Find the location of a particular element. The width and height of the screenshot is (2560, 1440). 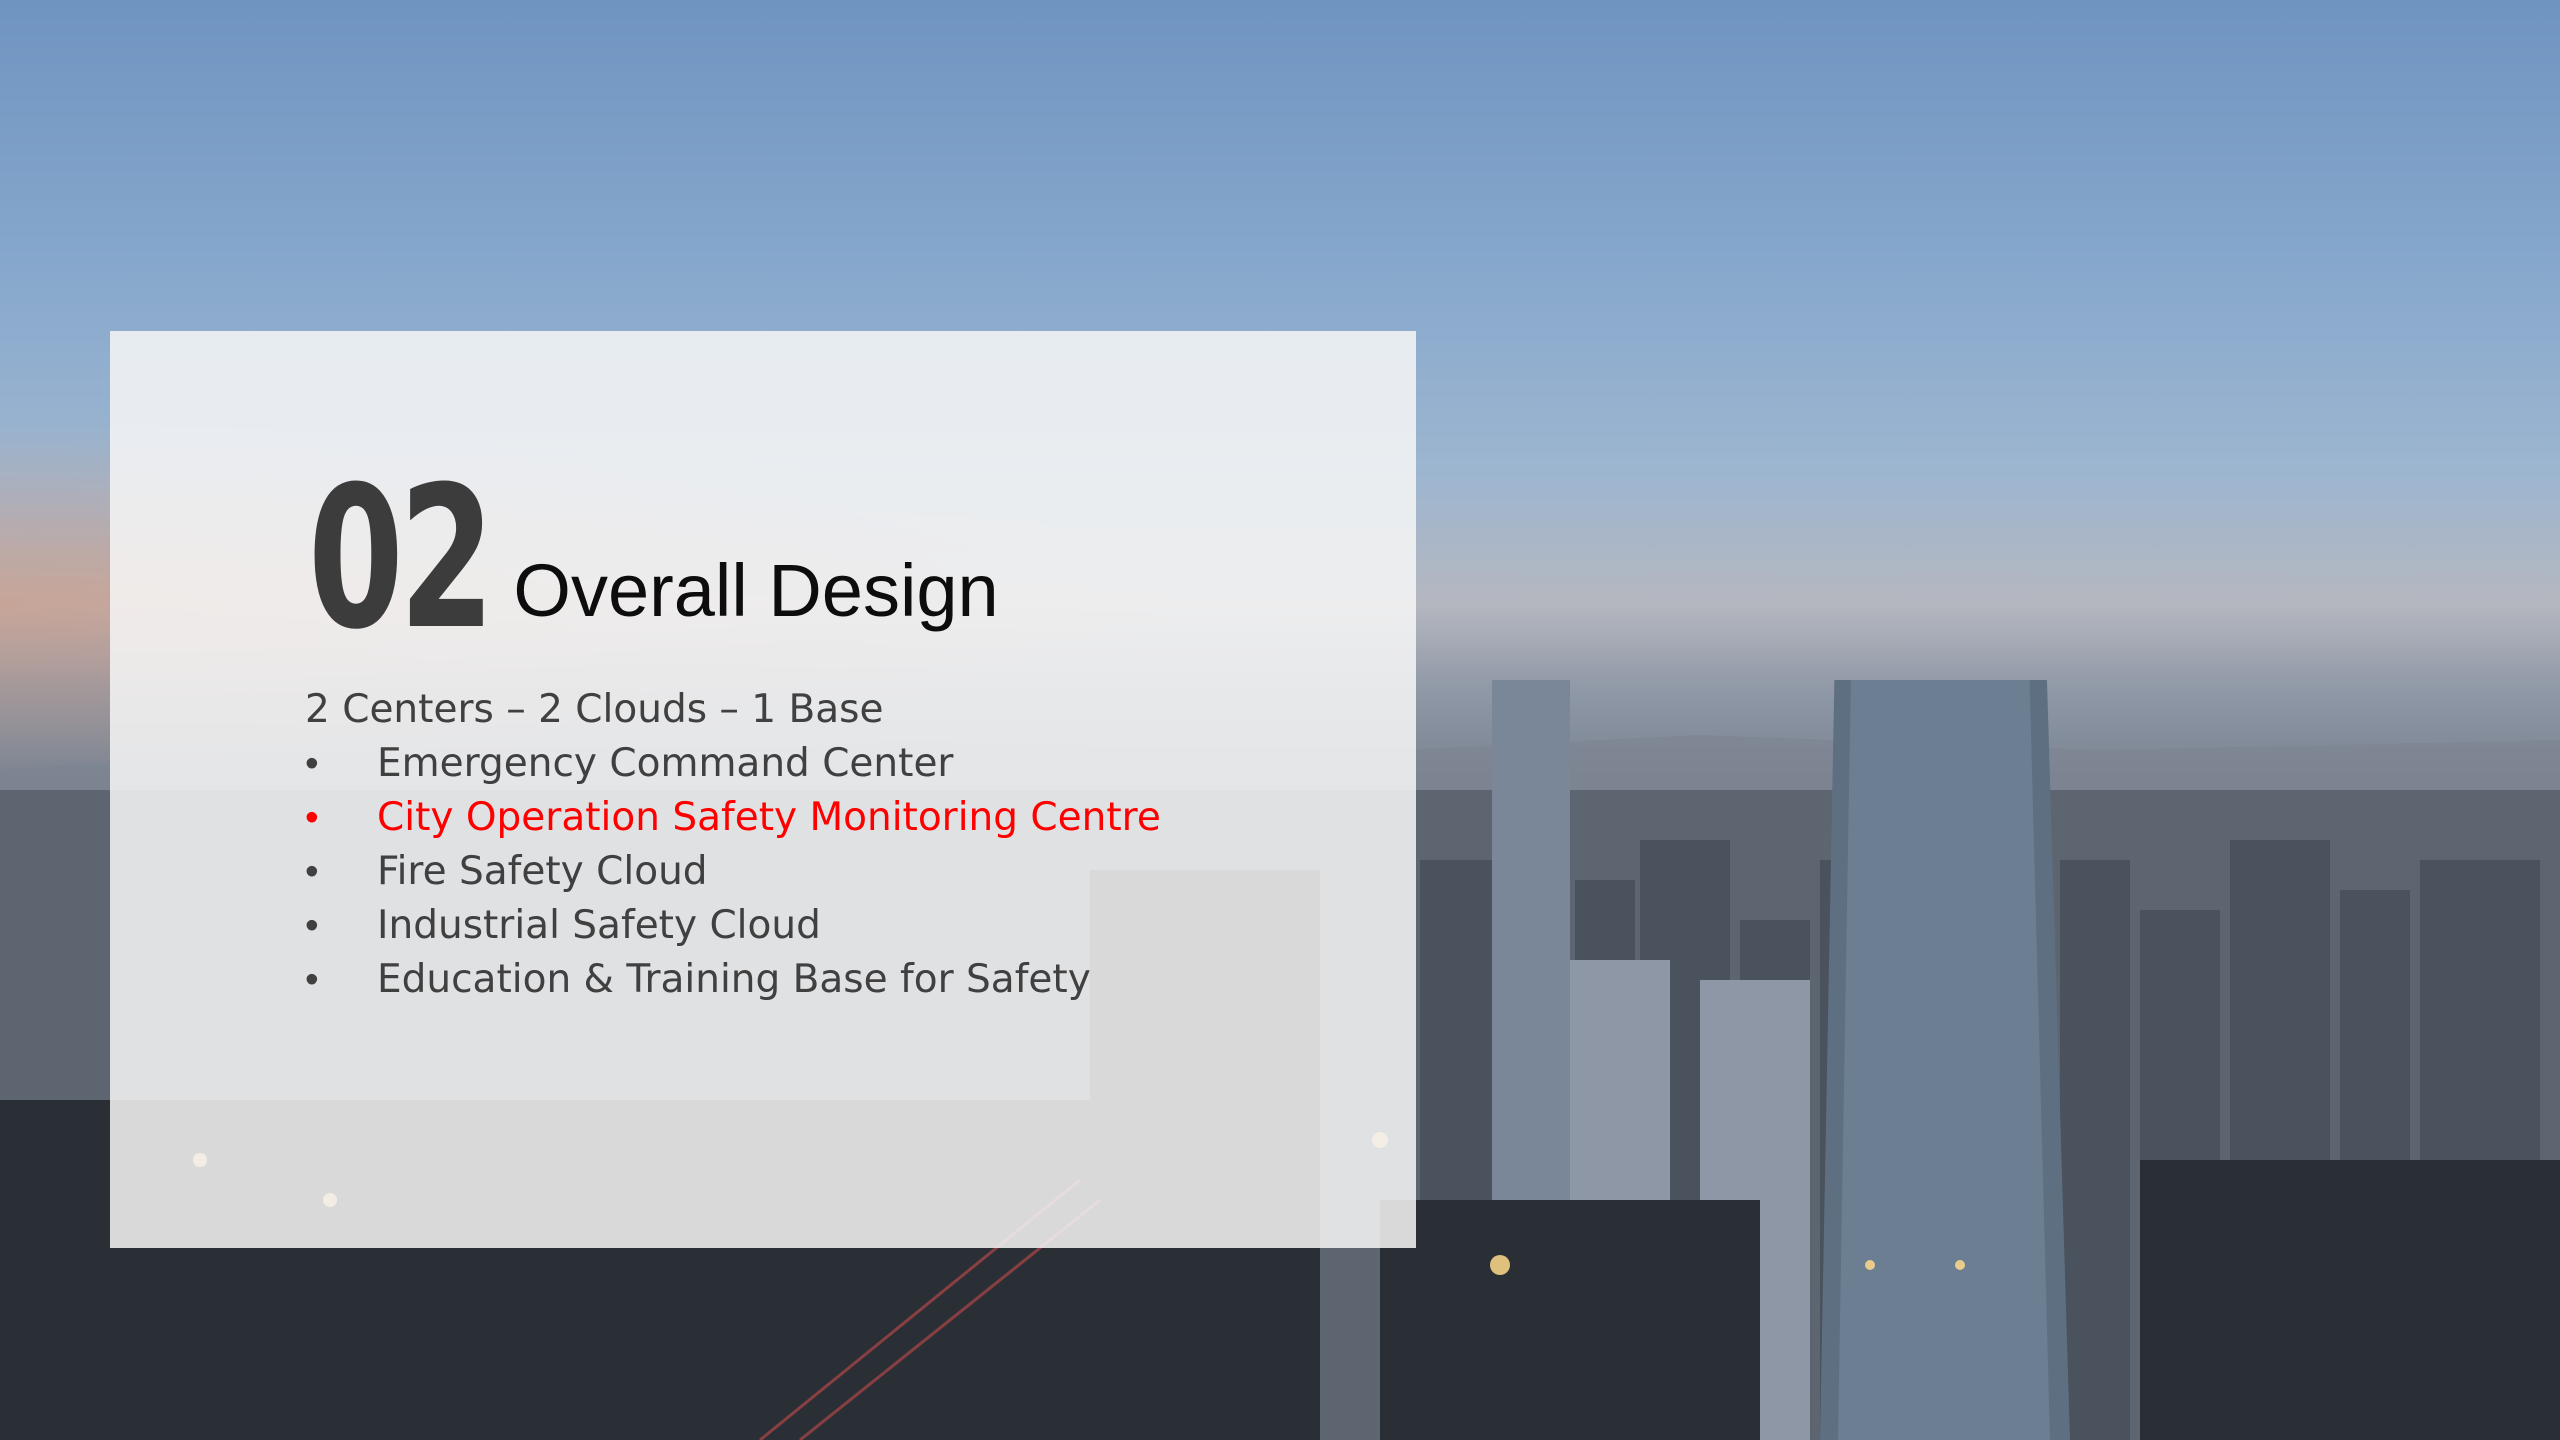

list-item-label: Industrial Safety Cloud is located at coordinates (599, 925).